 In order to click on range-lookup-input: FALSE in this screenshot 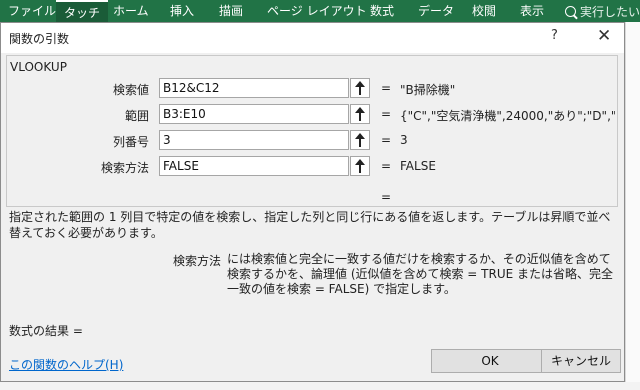, I will do `click(254, 166)`.